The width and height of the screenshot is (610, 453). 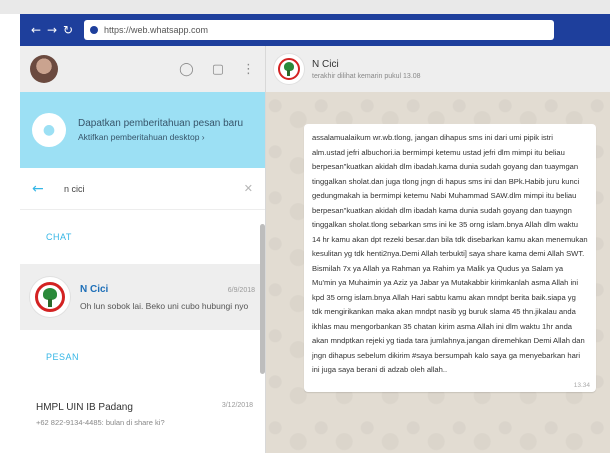 I want to click on search-bar: ← n cici ✕, so click(x=142, y=189).